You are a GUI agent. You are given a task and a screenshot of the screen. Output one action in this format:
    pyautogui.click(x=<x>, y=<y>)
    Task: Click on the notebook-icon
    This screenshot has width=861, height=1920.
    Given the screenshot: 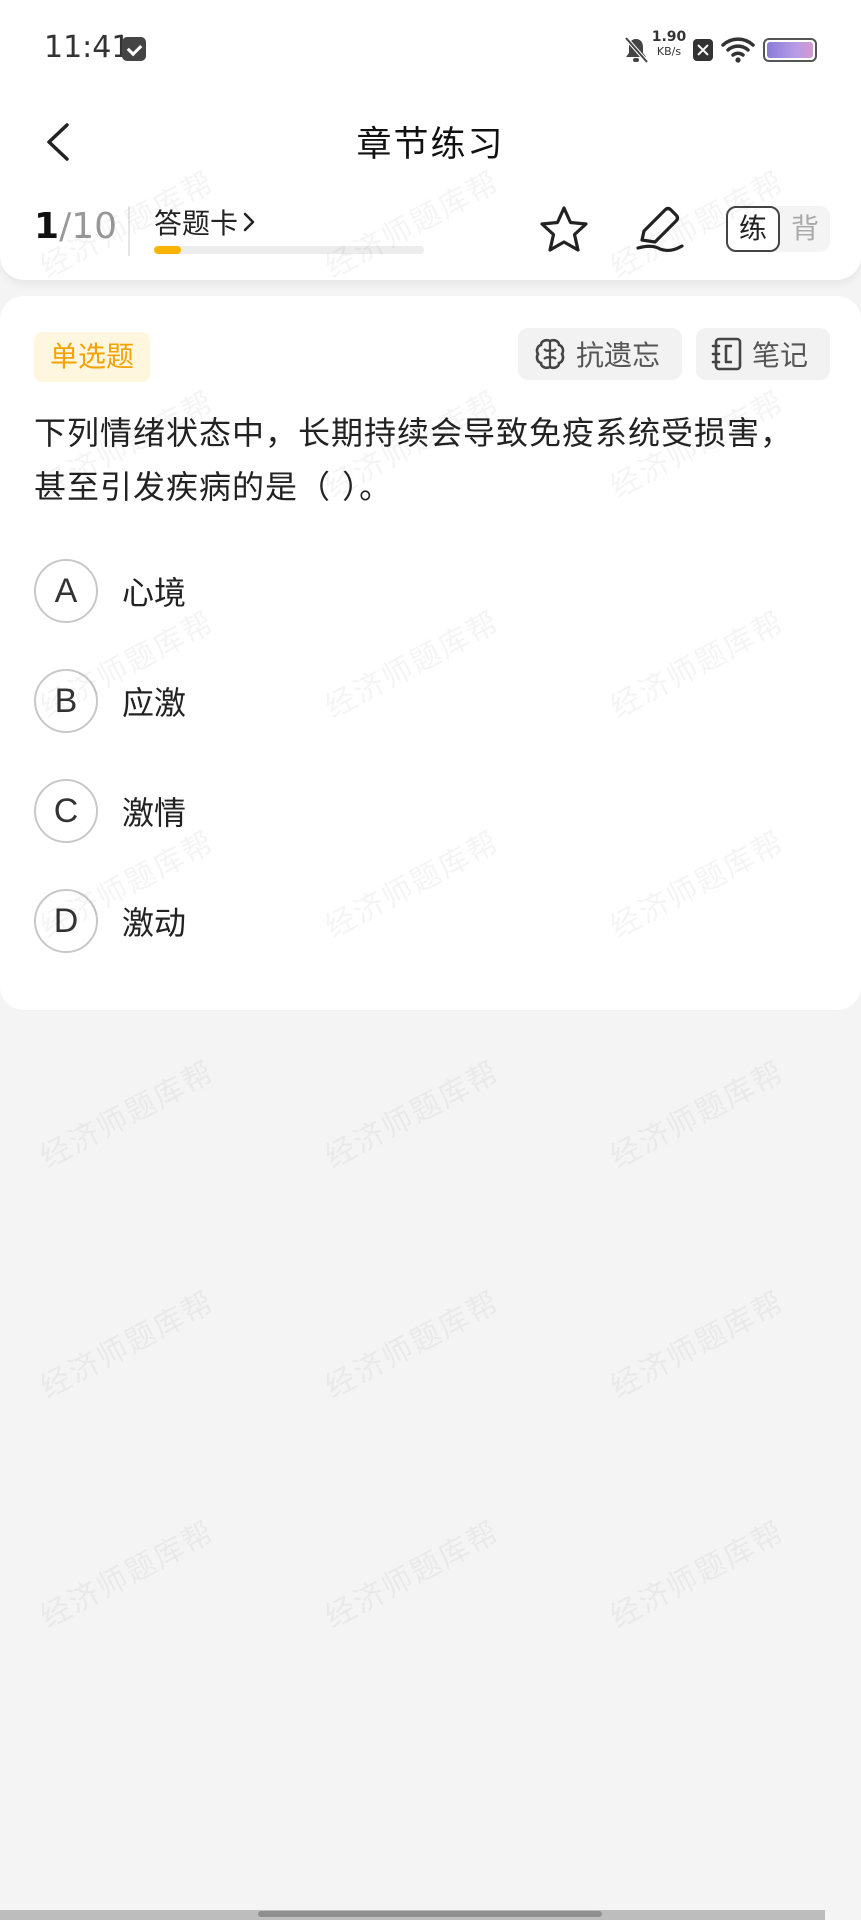 What is the action you would take?
    pyautogui.click(x=726, y=354)
    